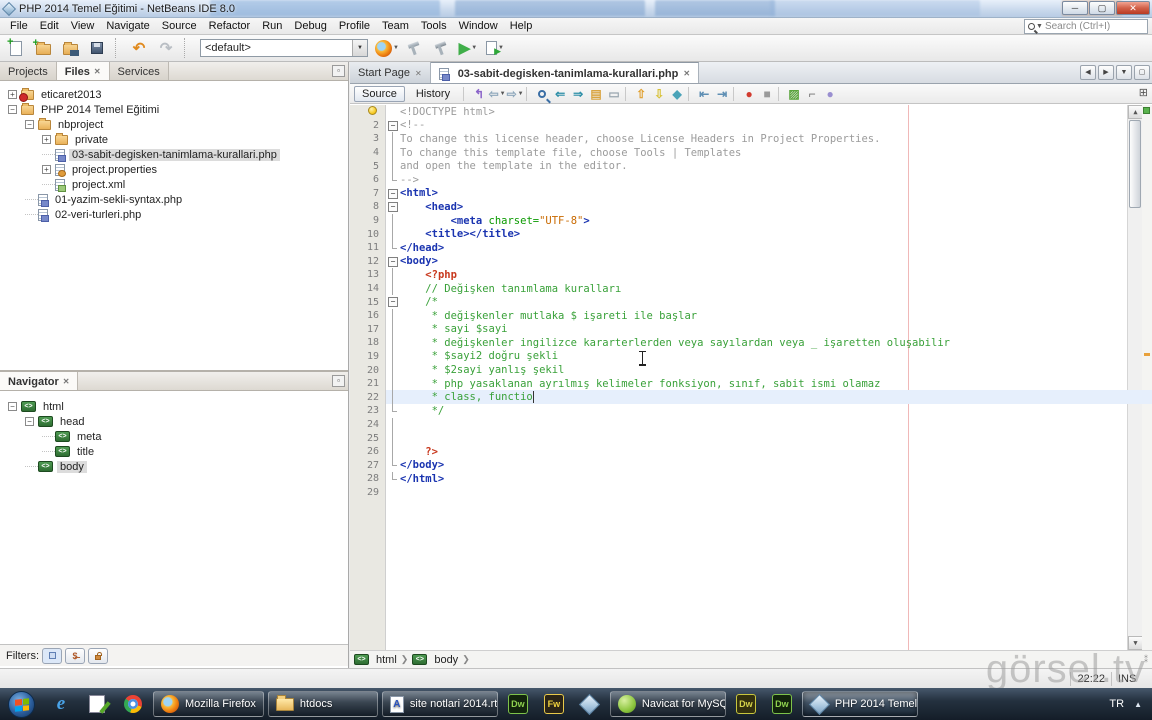 This screenshot has width=1152, height=720. Describe the element at coordinates (1143, 92) in the screenshot. I see `split-editor-icon: ⊞` at that location.